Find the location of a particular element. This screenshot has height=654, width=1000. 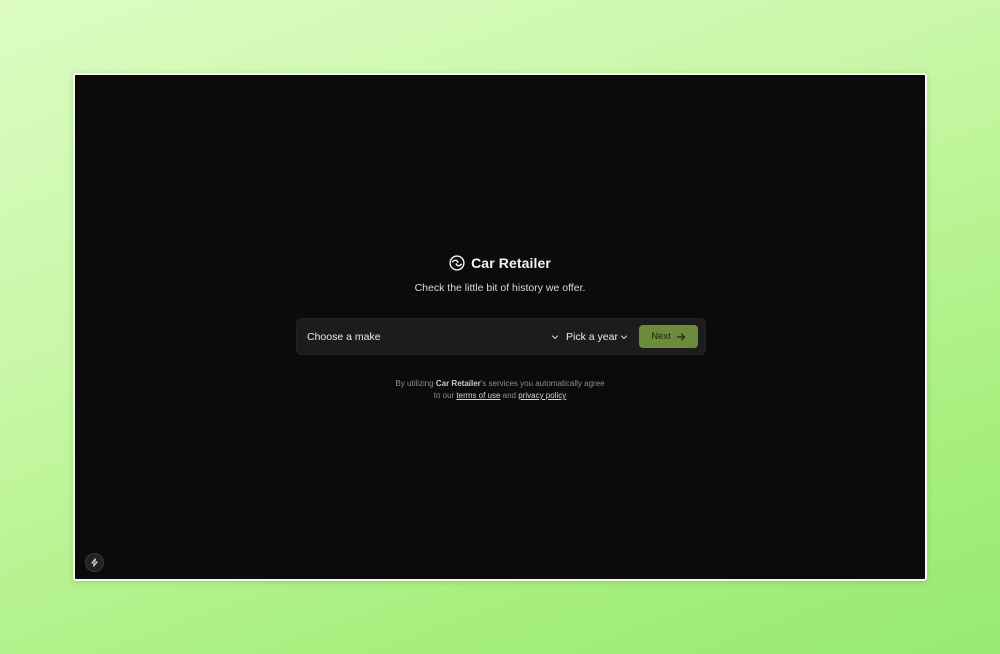

legal-and: and is located at coordinates (509, 395).